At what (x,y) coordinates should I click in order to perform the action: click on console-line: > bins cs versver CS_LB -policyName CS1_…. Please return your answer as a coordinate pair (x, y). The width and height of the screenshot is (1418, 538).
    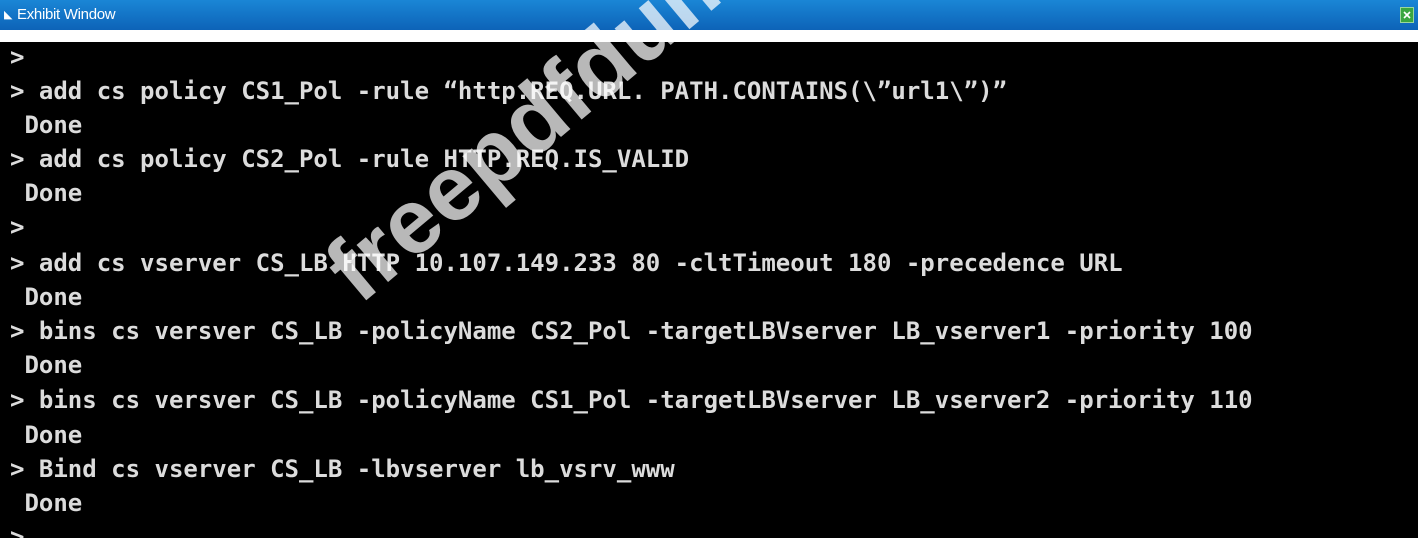
    Looking at the image, I should click on (631, 400).